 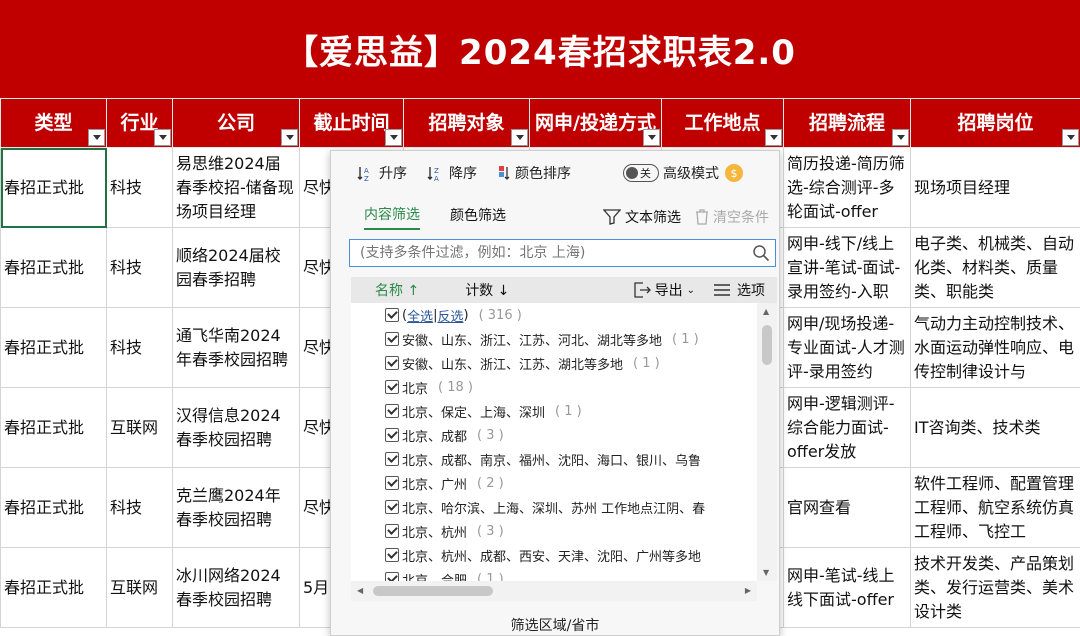 What do you see at coordinates (564, 387) in the screenshot?
I see `list-item: 北京( 18 )` at bounding box center [564, 387].